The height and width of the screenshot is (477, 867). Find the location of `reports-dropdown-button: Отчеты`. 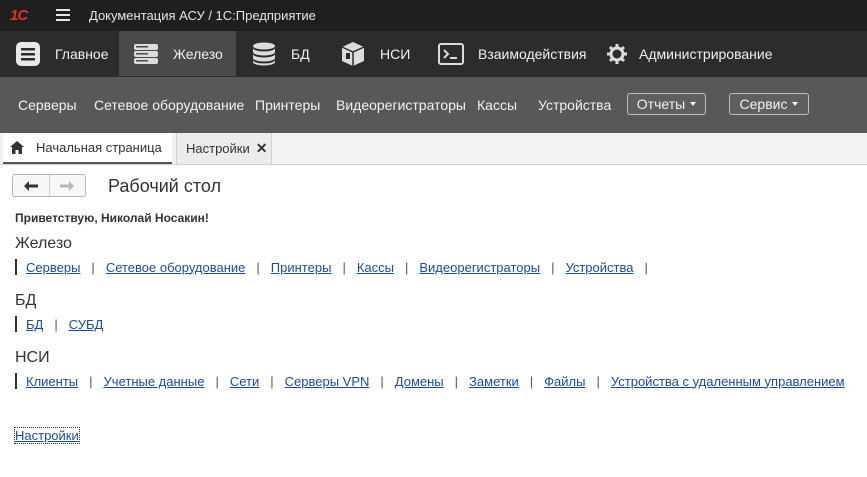

reports-dropdown-button: Отчеты is located at coordinates (666, 104).